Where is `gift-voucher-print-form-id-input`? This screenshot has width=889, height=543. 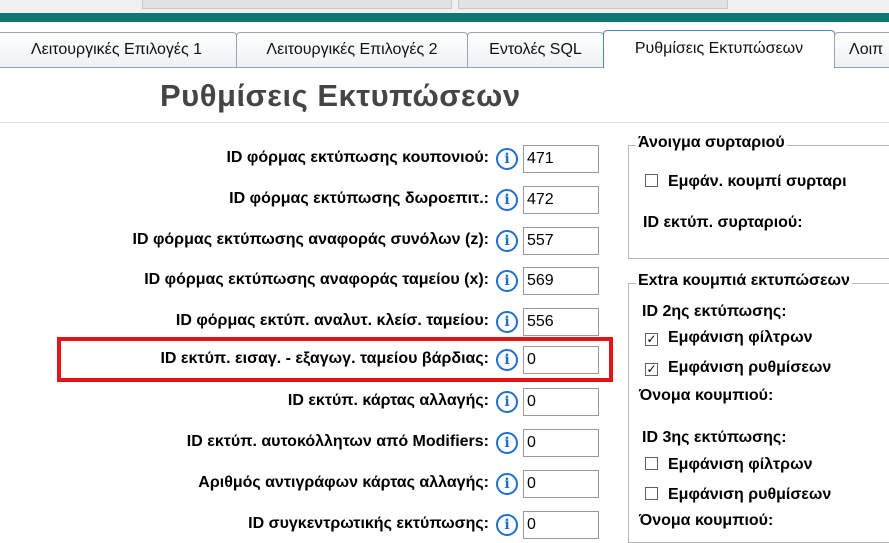 gift-voucher-print-form-id-input is located at coordinates (561, 200).